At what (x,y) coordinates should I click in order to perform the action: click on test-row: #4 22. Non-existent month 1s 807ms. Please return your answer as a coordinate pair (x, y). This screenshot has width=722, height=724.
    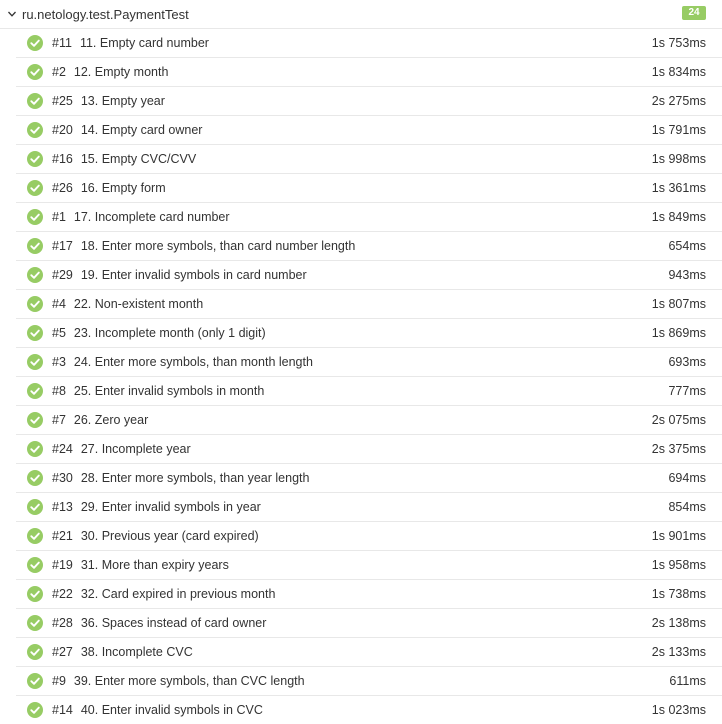
    Looking at the image, I should click on (369, 304).